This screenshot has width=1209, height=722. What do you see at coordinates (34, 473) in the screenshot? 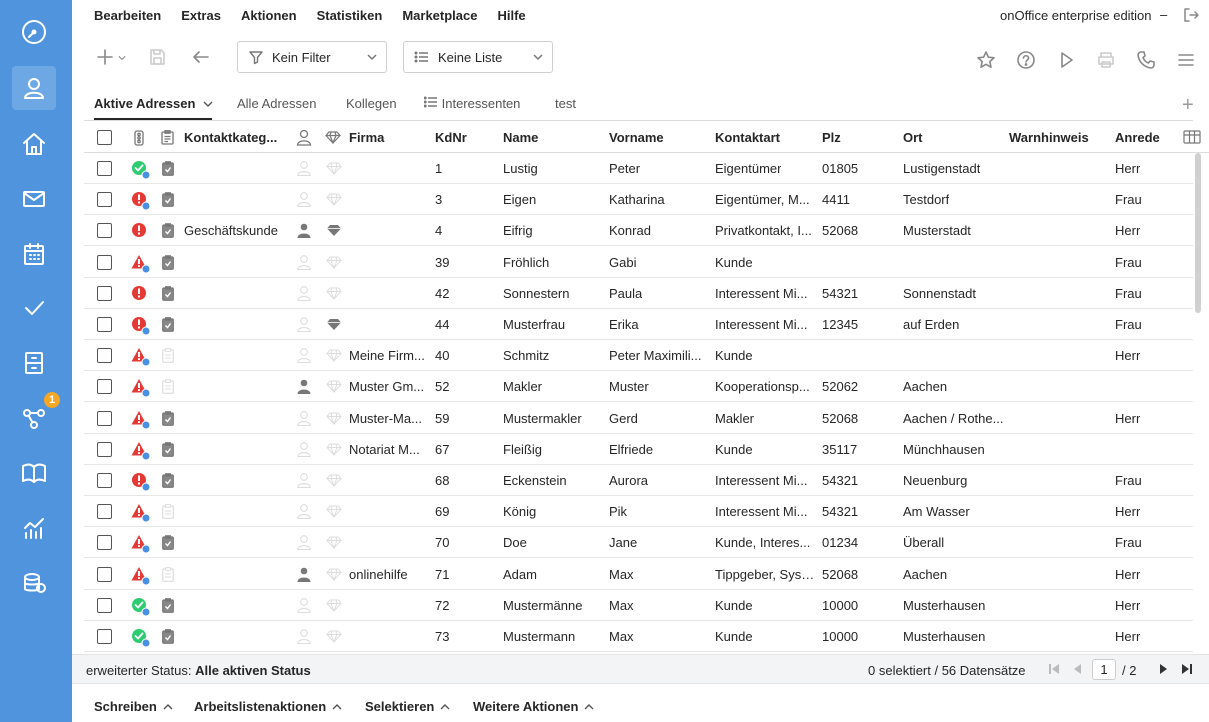
I see `book-icon` at bounding box center [34, 473].